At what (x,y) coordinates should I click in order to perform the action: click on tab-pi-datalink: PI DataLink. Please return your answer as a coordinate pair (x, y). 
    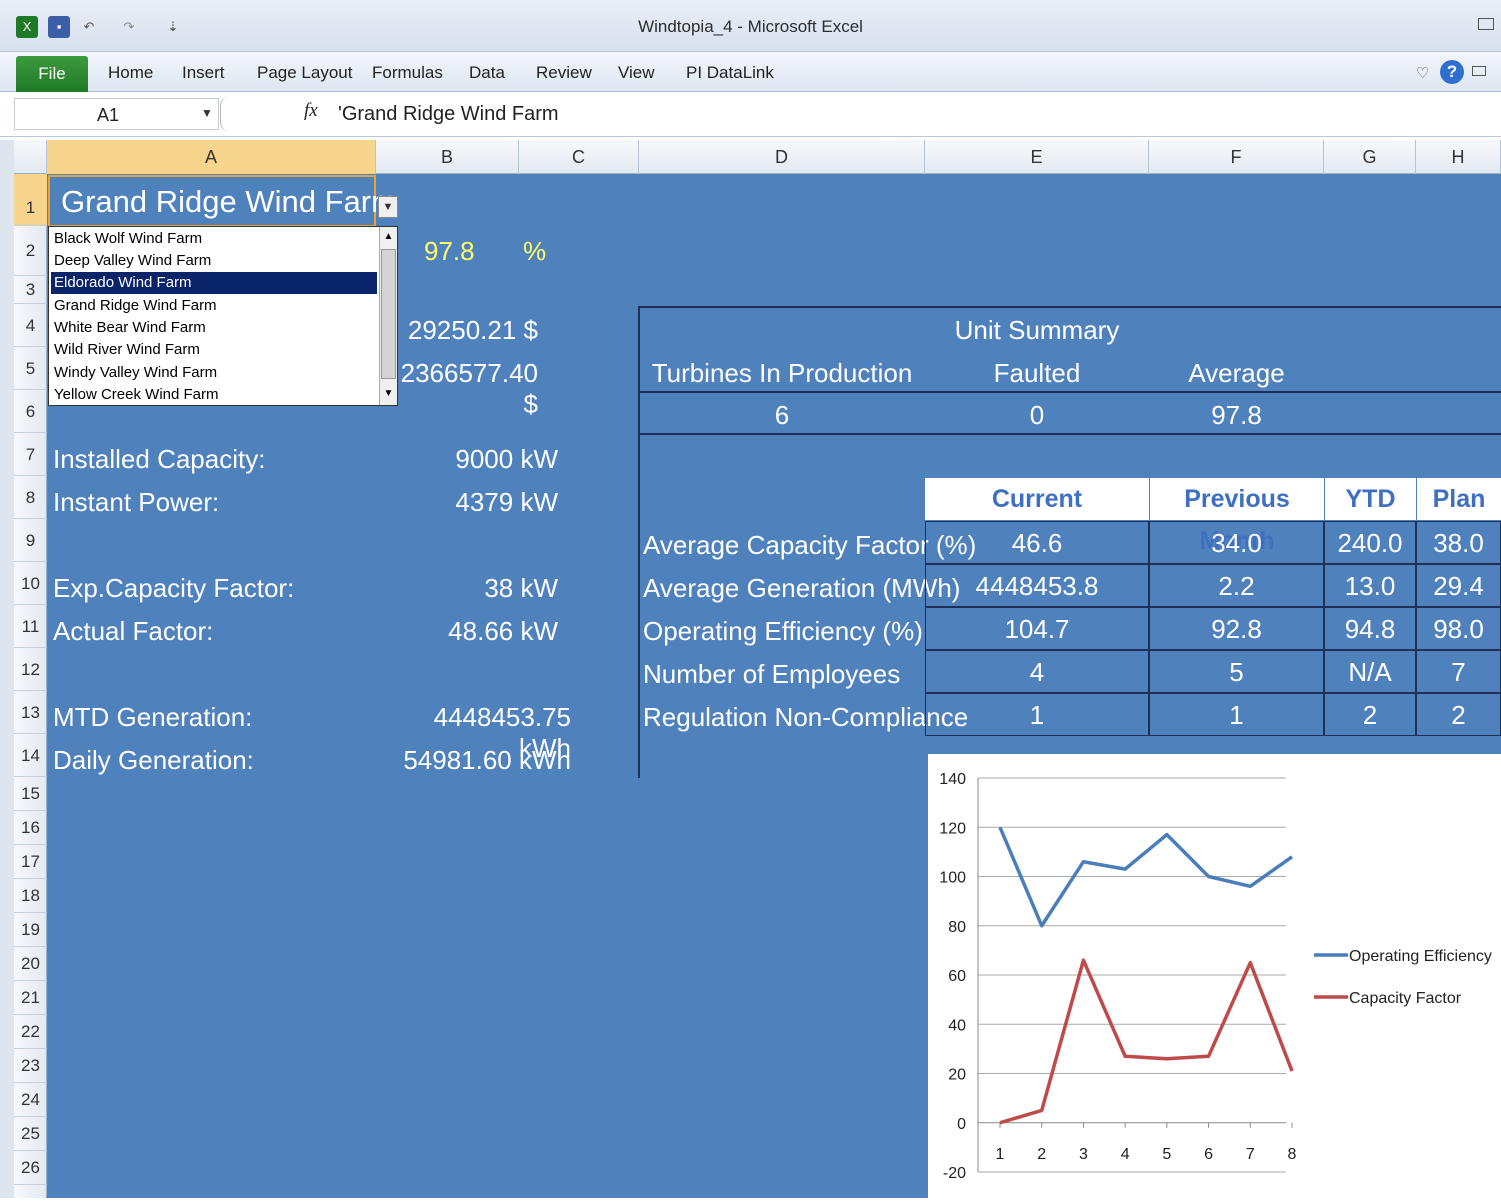
    Looking at the image, I should click on (730, 73).